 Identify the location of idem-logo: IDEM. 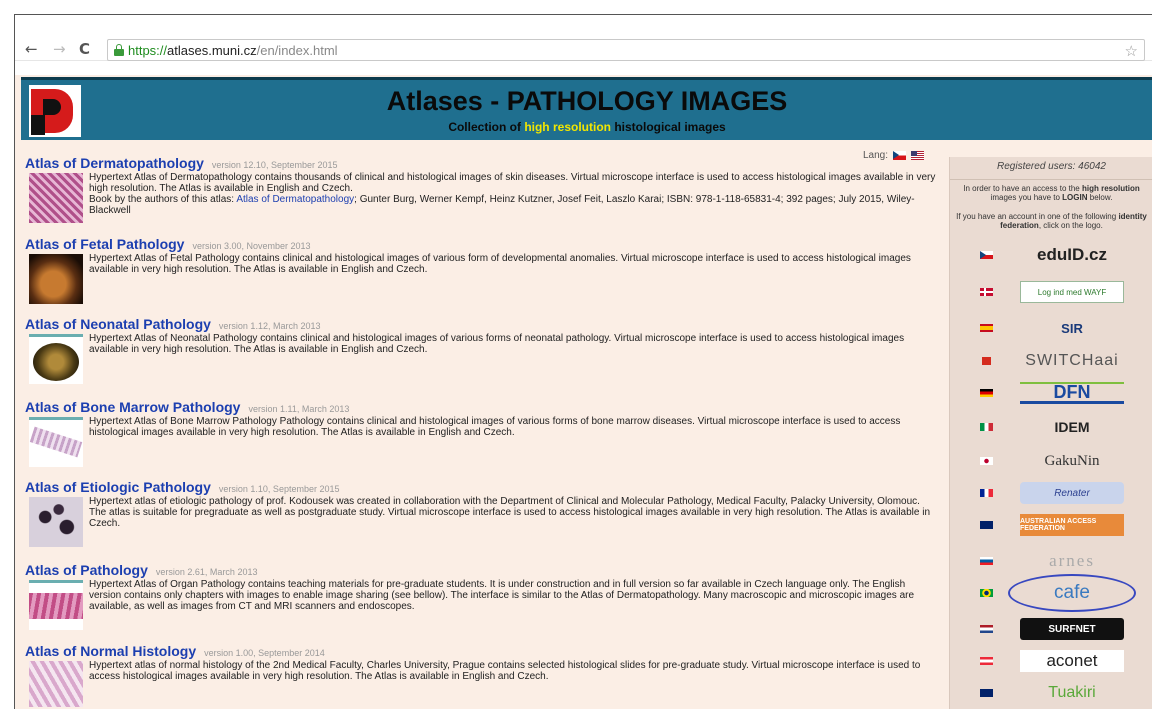
(1072, 427).